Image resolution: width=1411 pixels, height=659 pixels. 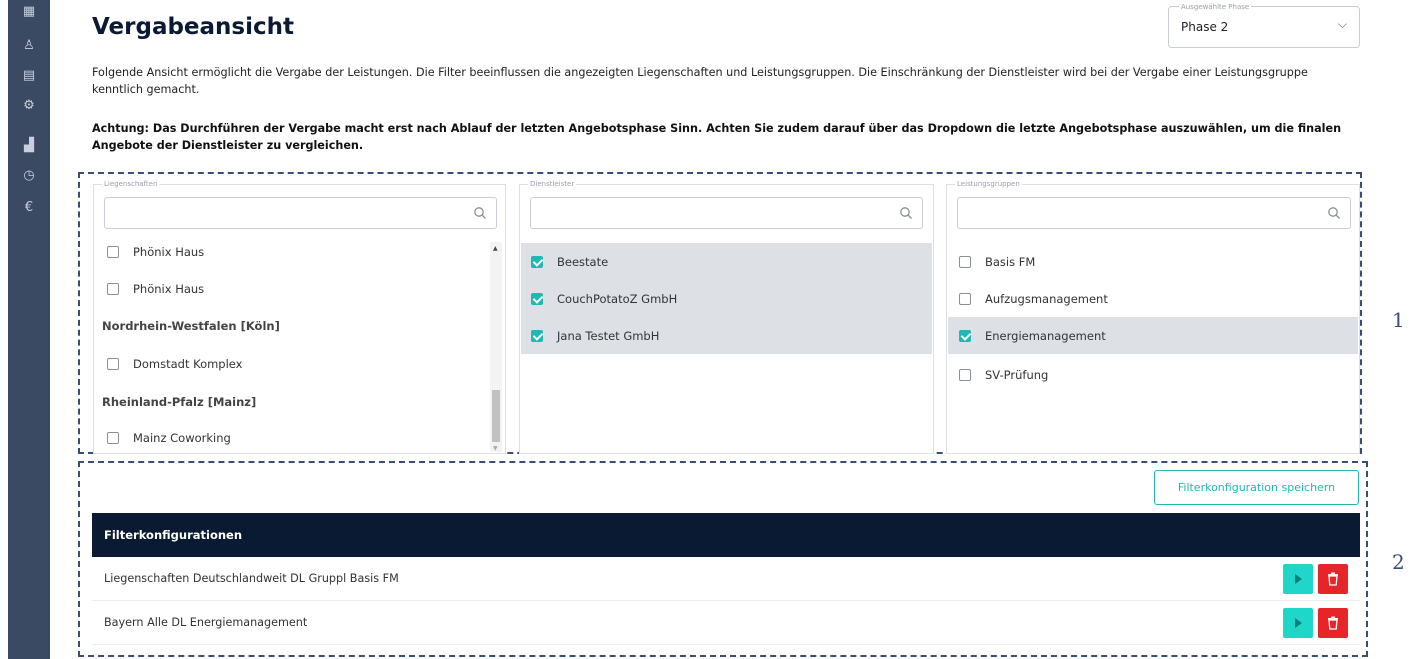 I want to click on liegenschaften-scrollbar: ▲ ▼, so click(x=496, y=347).